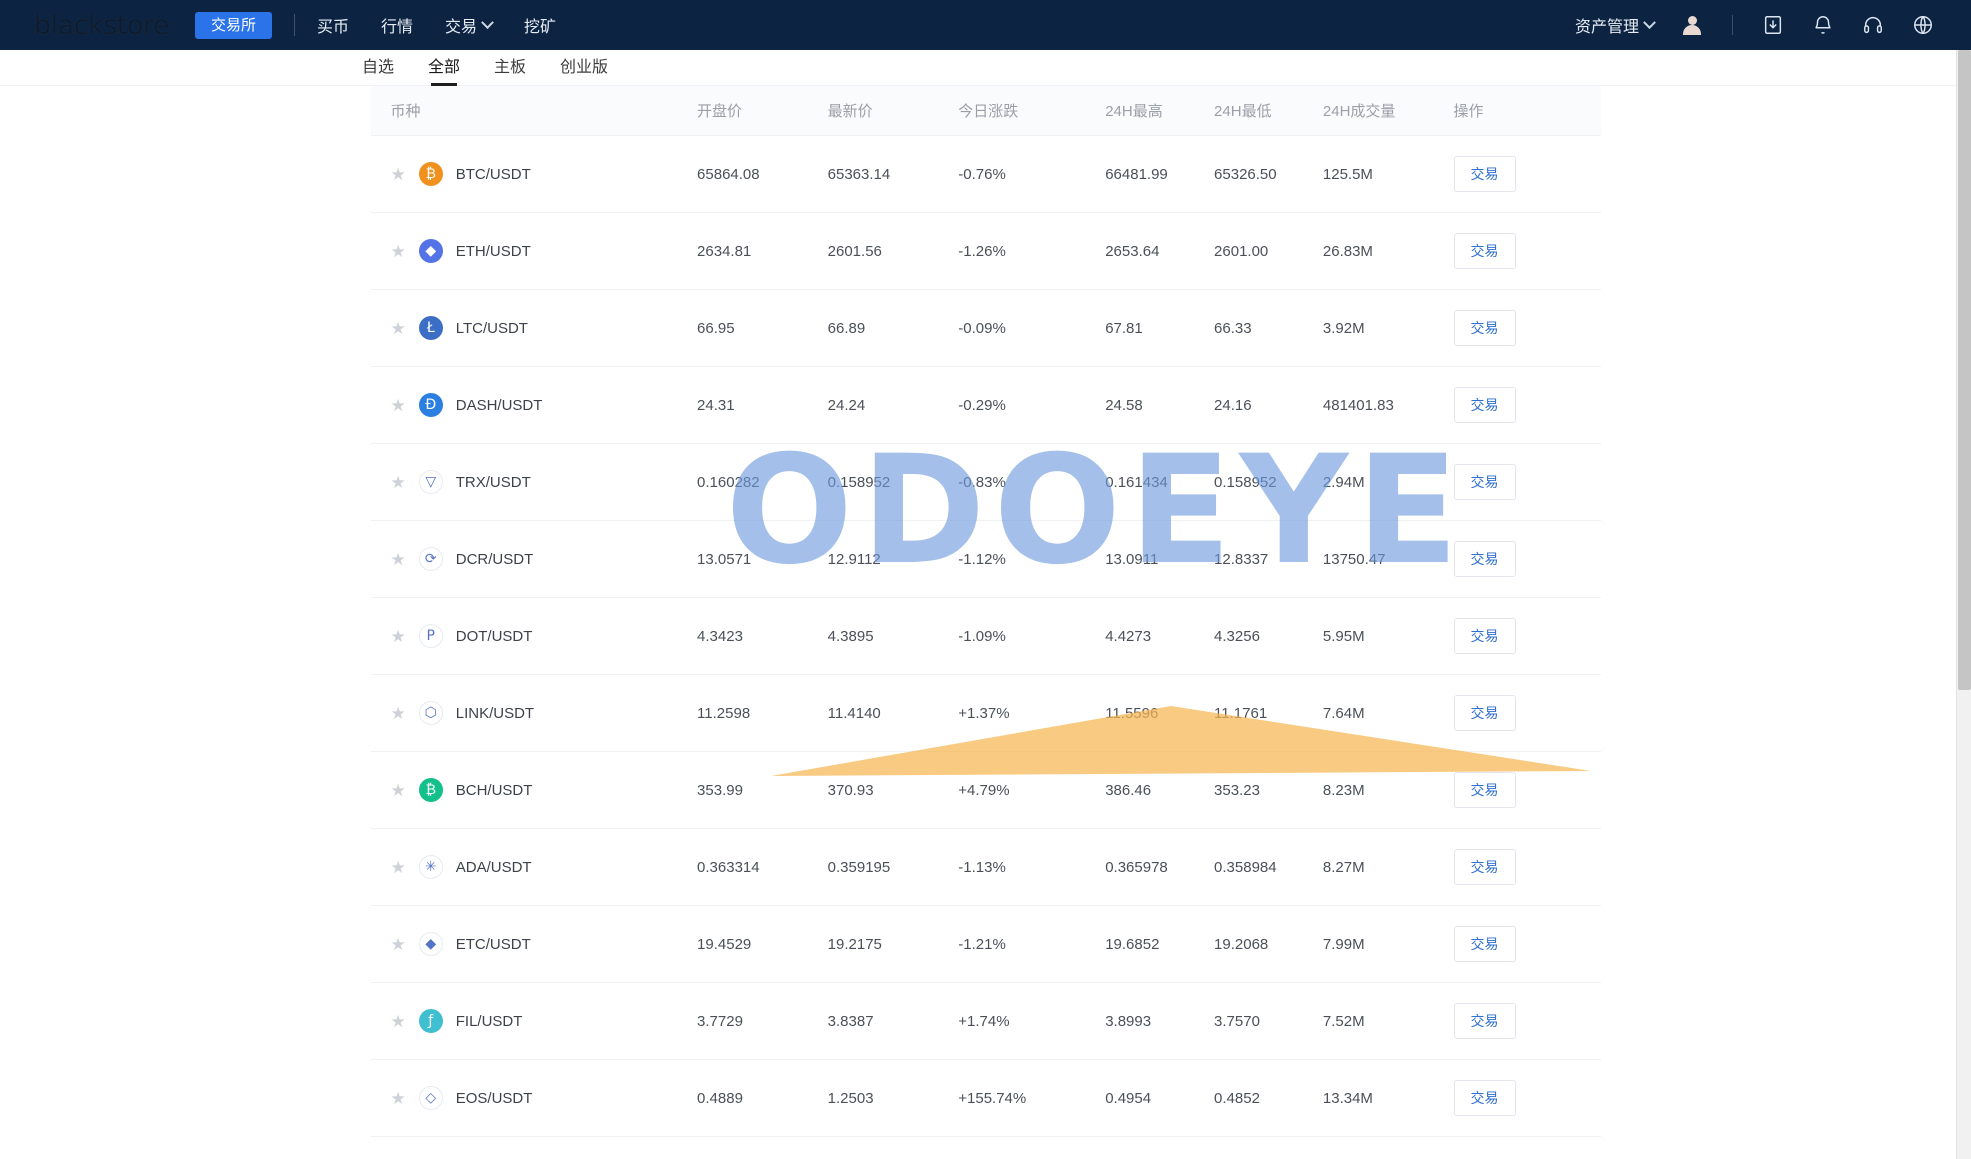 This screenshot has width=1971, height=1159. Describe the element at coordinates (430, 405) in the screenshot. I see `coin-icon: Ð` at that location.